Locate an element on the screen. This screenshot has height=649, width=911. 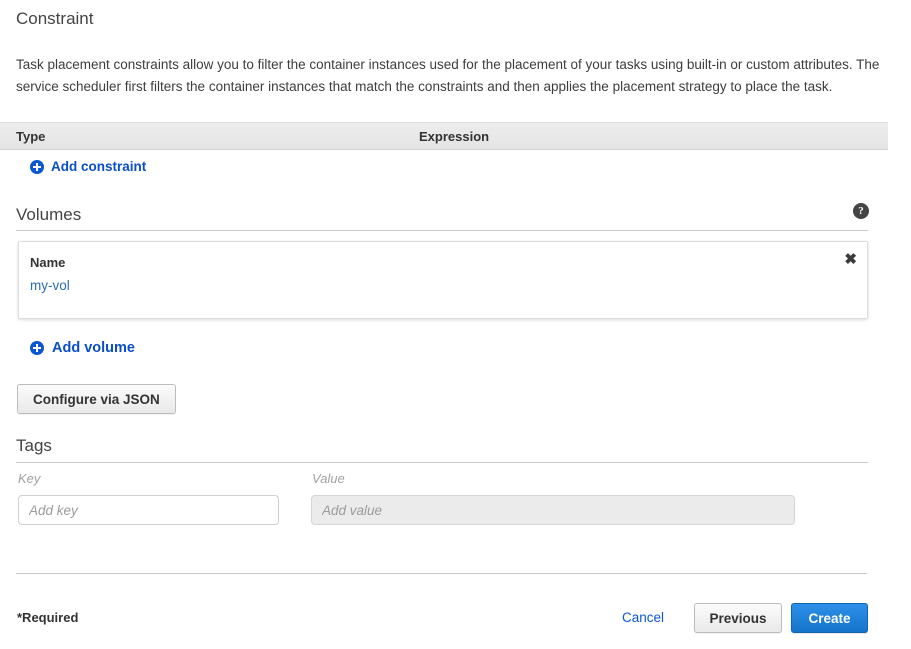
column-header-expression: Expression is located at coordinates (454, 136).